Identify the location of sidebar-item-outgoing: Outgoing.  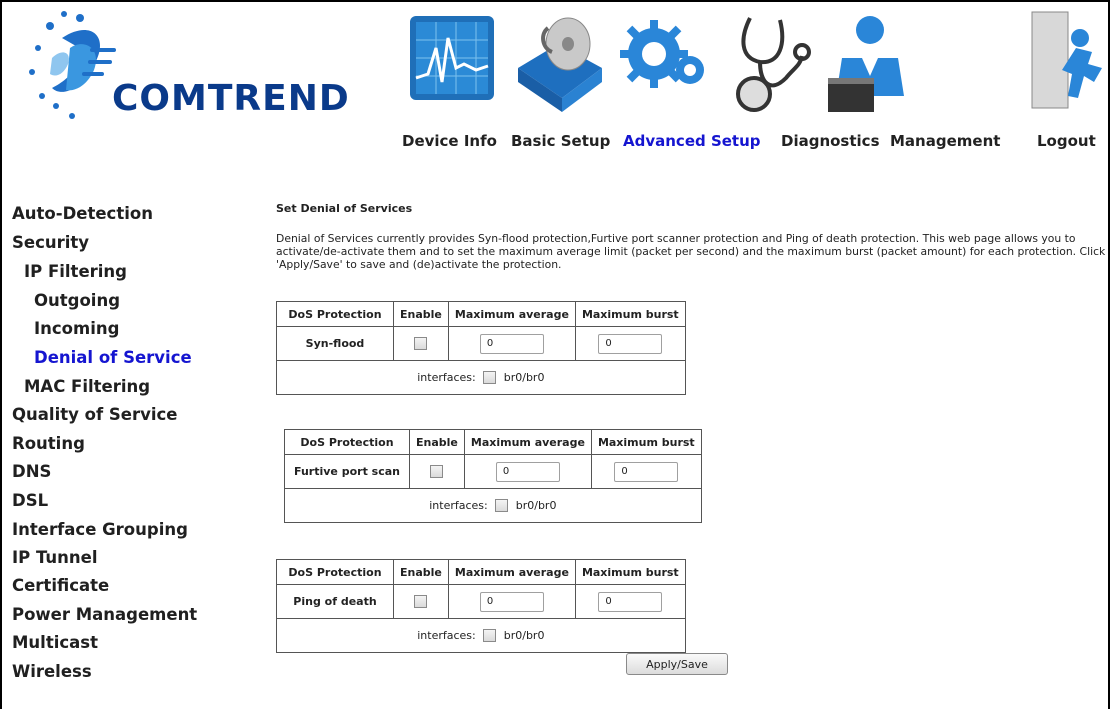
(77, 300).